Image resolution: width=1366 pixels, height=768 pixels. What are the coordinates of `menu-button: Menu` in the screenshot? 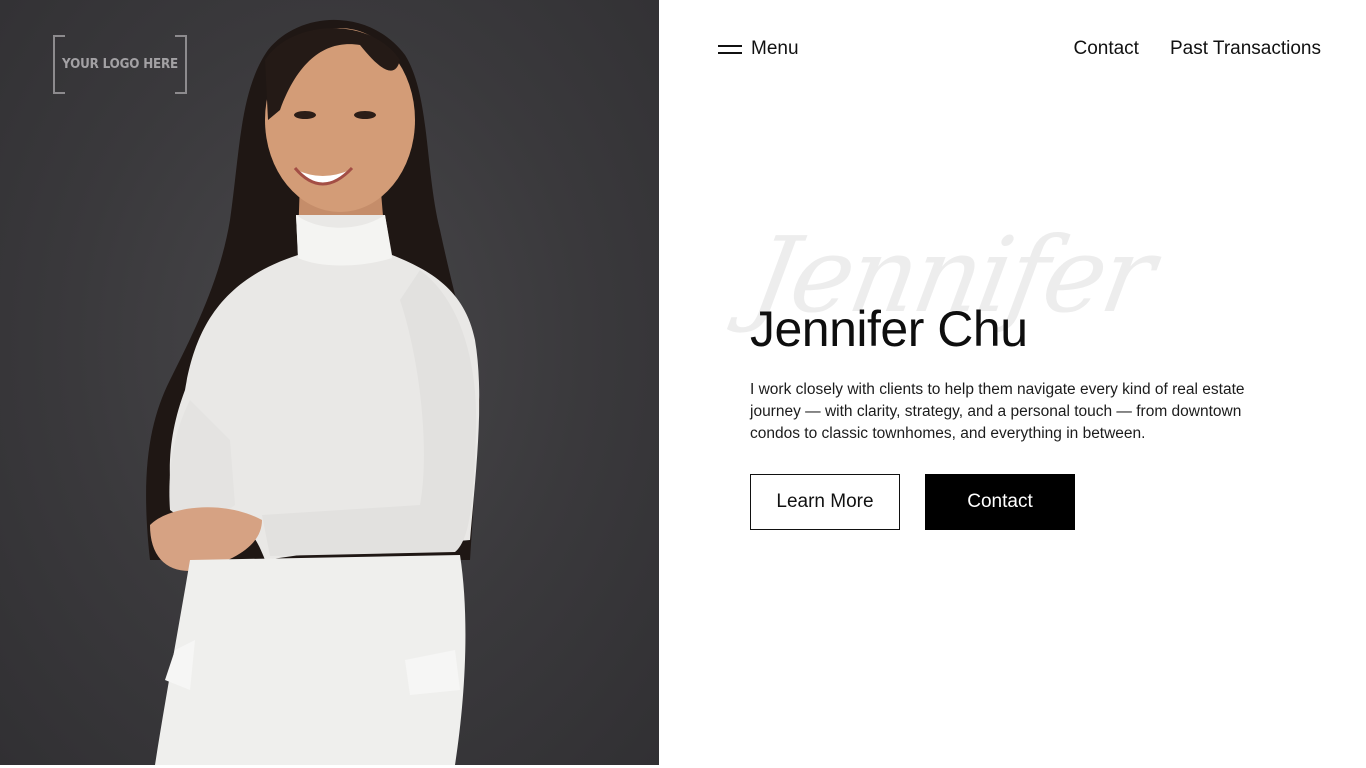 It's located at (758, 49).